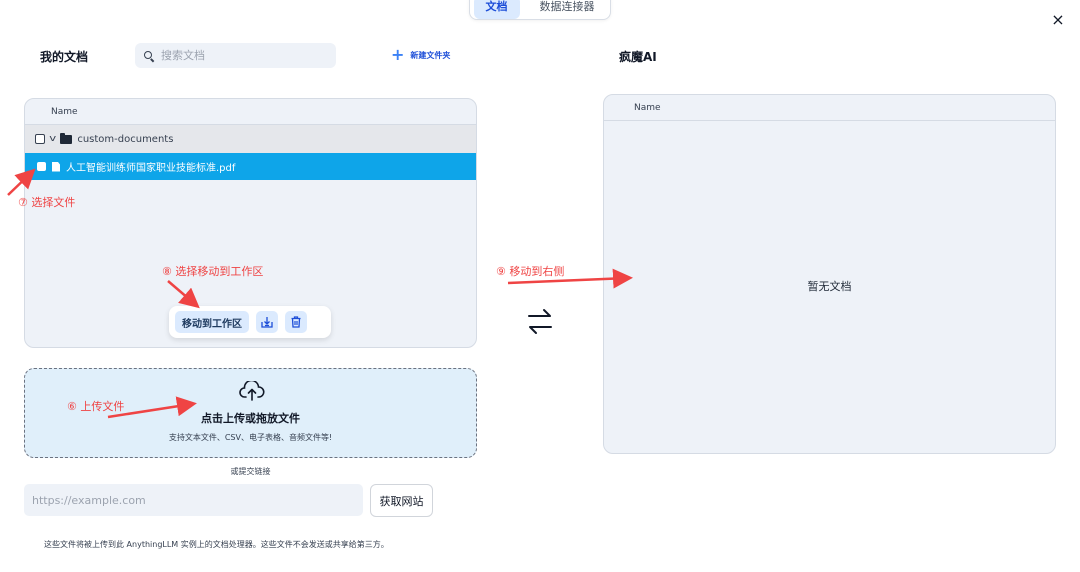 The height and width of the screenshot is (572, 1080). I want to click on delete-button, so click(296, 322).